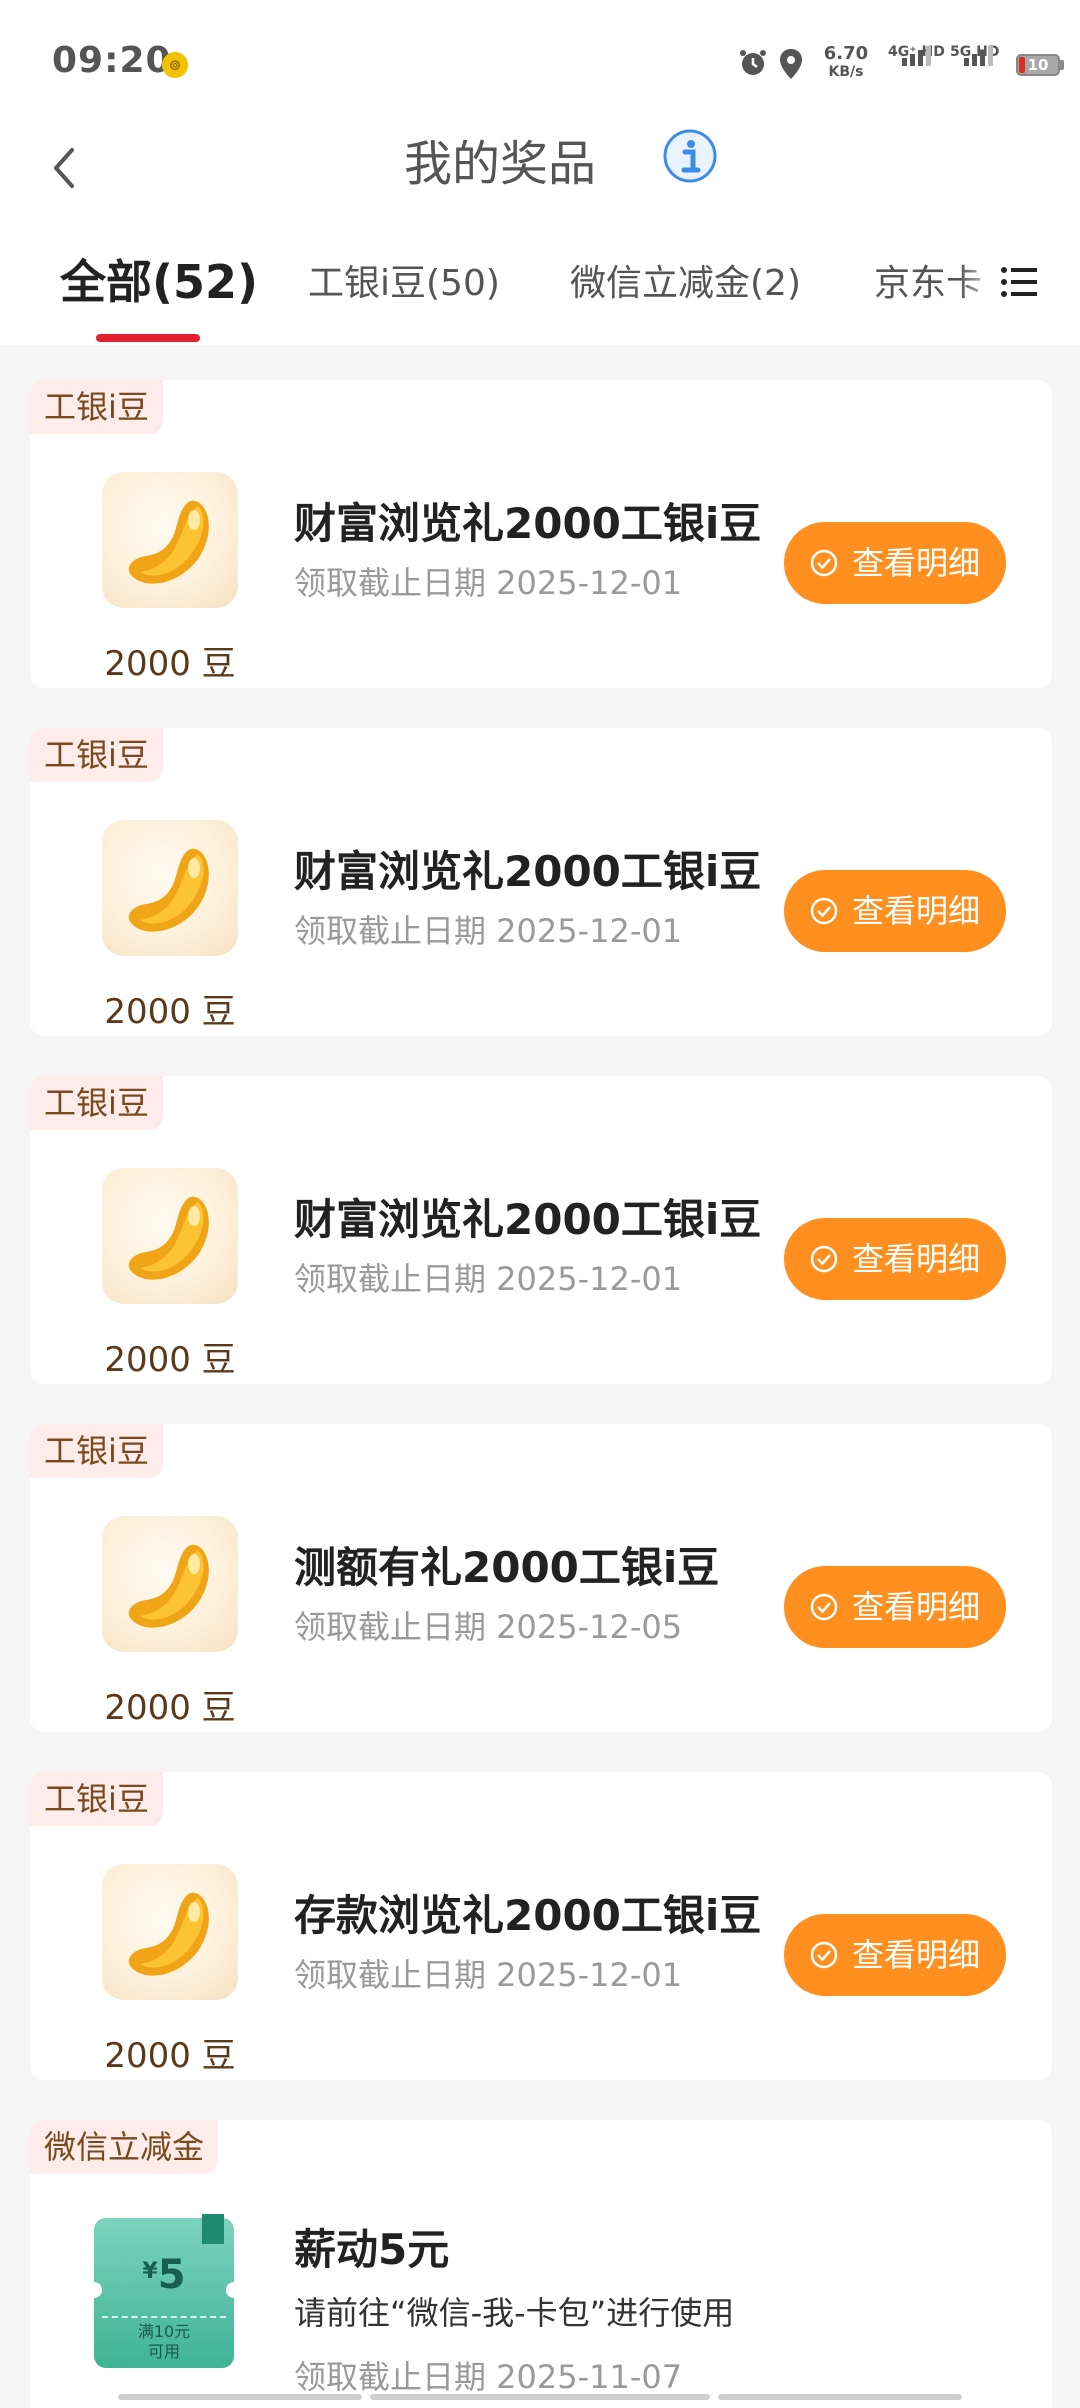  I want to click on voucher-thumbnail: ¥5 满10元 可用, so click(164, 2291).